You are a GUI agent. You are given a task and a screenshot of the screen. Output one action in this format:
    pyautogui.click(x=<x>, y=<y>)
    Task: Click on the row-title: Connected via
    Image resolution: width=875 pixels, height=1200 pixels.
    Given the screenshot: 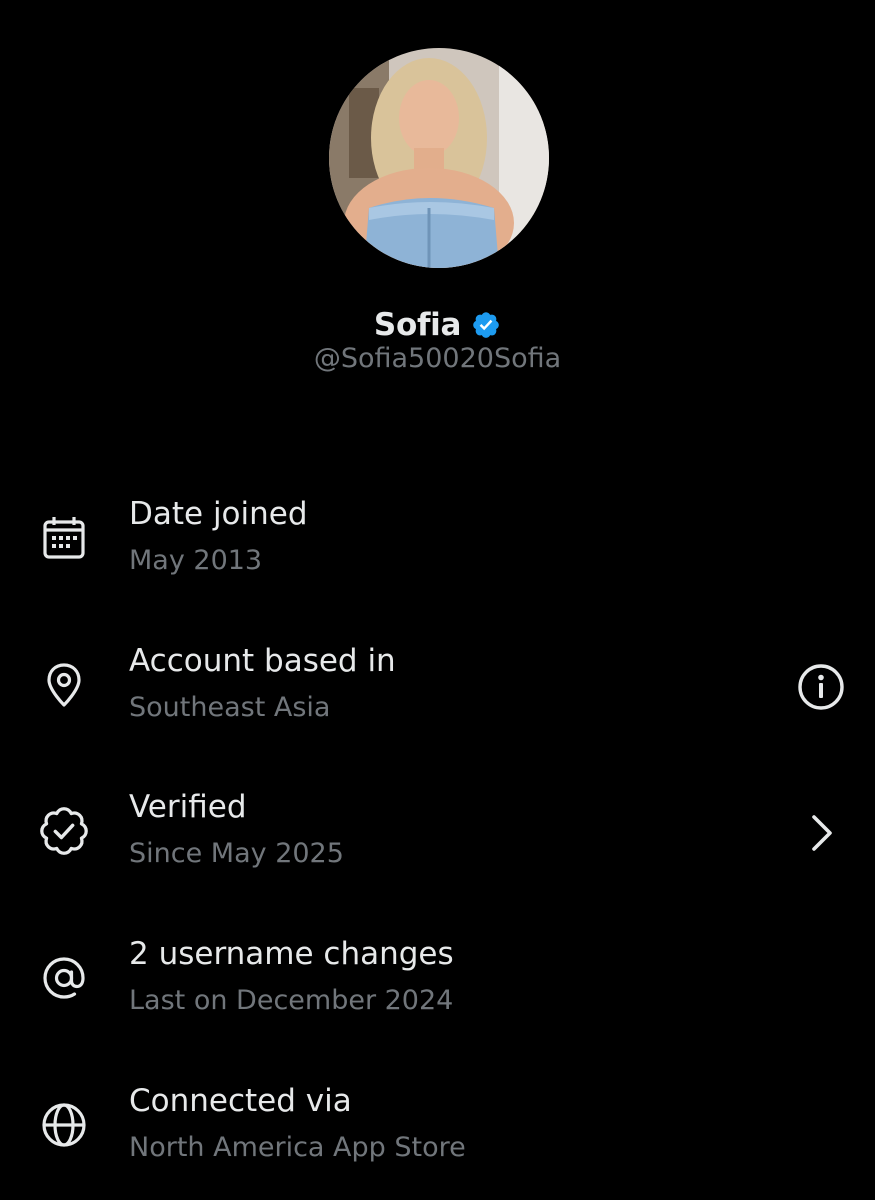 What is the action you would take?
    pyautogui.click(x=240, y=1101)
    